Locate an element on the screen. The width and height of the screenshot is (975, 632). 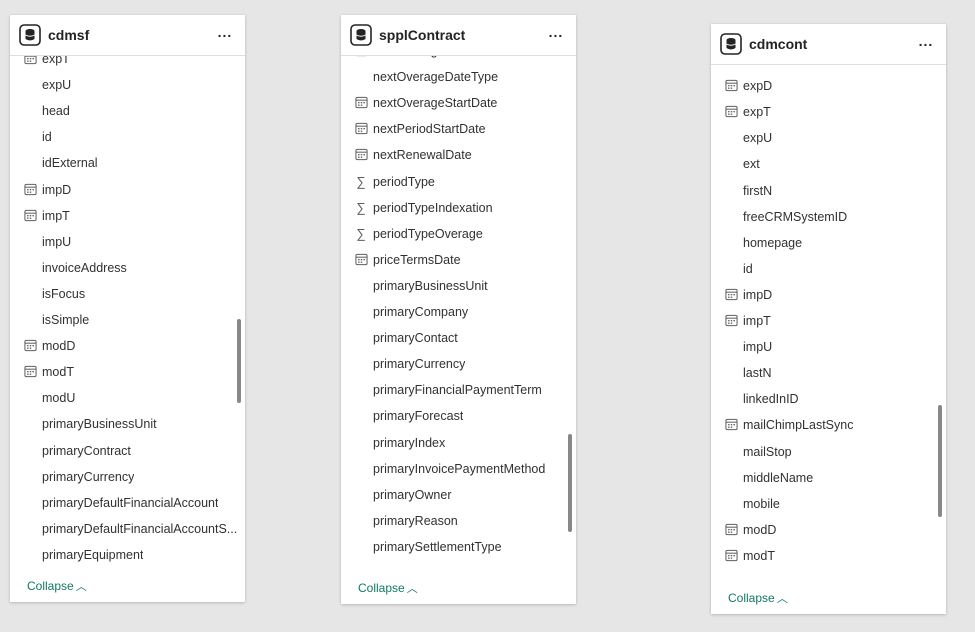
field-label: primaryFinancialPaymentTerm is located at coordinates (457, 390).